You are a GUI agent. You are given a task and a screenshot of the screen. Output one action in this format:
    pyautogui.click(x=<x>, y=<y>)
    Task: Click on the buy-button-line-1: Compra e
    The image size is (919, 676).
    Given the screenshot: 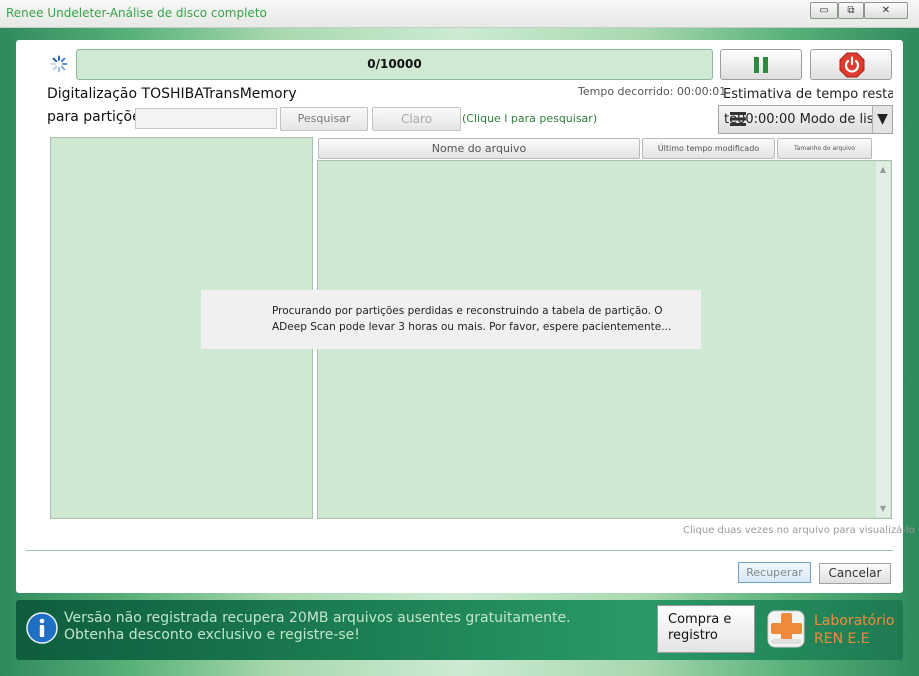 What is the action you would take?
    pyautogui.click(x=700, y=619)
    